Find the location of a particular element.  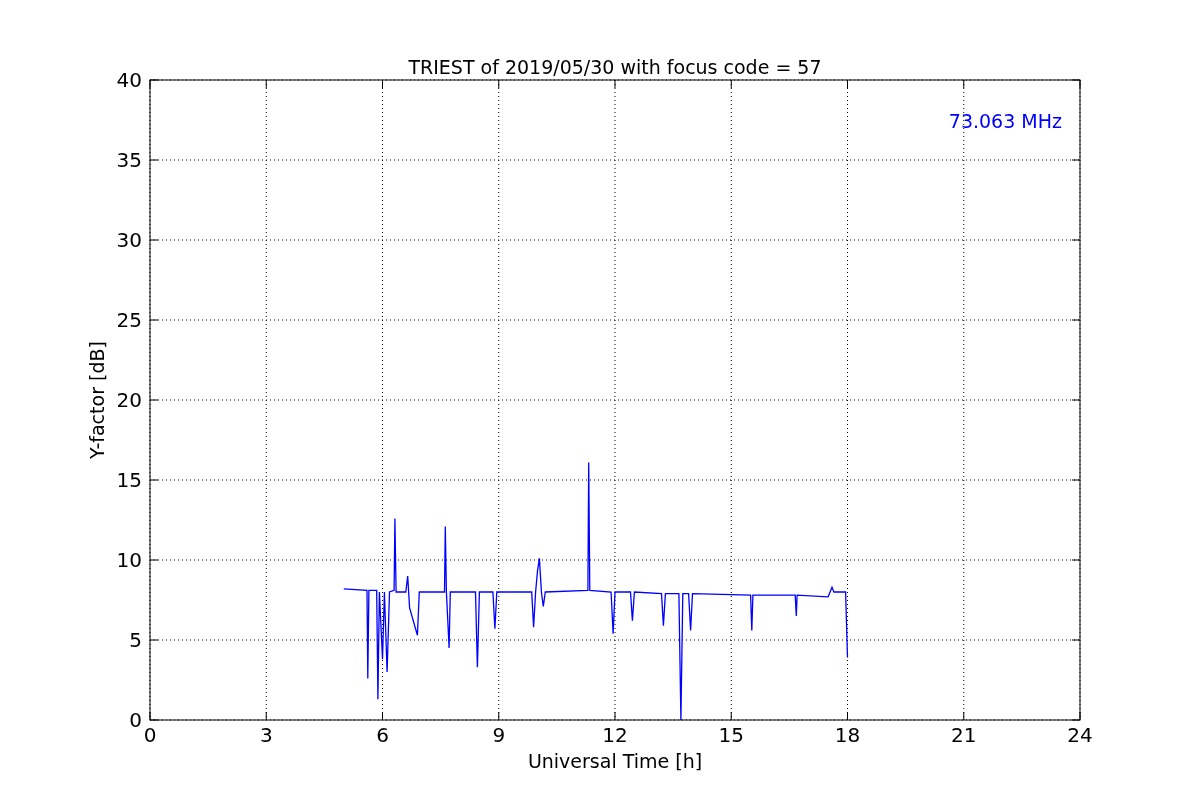

x-tick-label: 0 is located at coordinates (150, 735).